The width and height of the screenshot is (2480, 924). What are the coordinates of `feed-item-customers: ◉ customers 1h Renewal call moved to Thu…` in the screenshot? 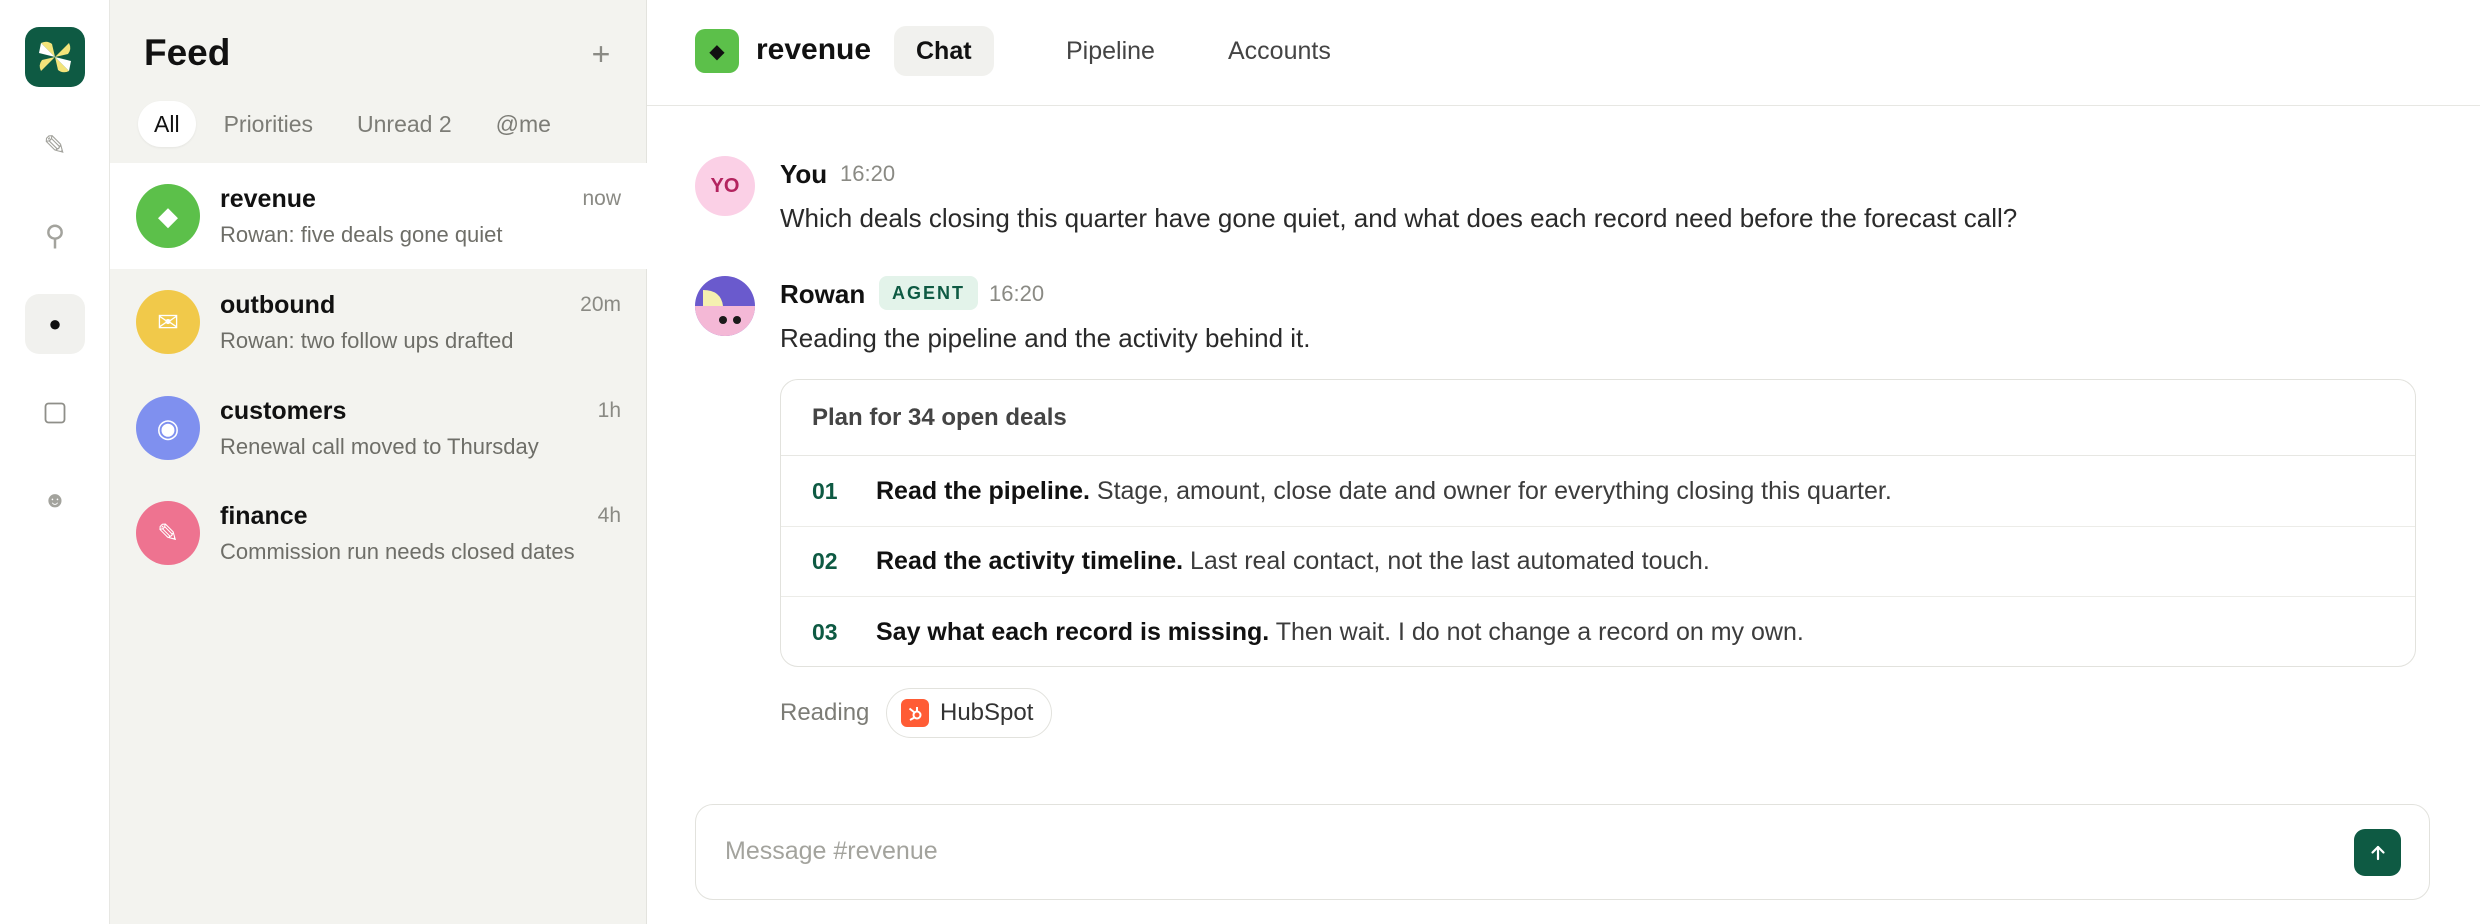 It's located at (378, 428).